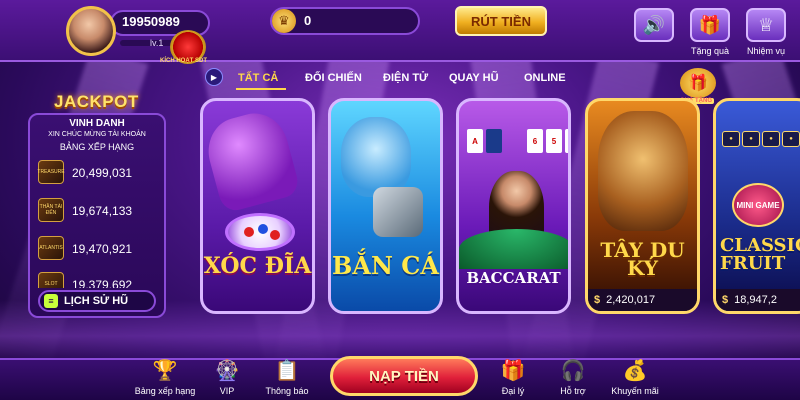 This screenshot has width=800, height=400. I want to click on jackpot-value: 19,470,921, so click(102, 249).